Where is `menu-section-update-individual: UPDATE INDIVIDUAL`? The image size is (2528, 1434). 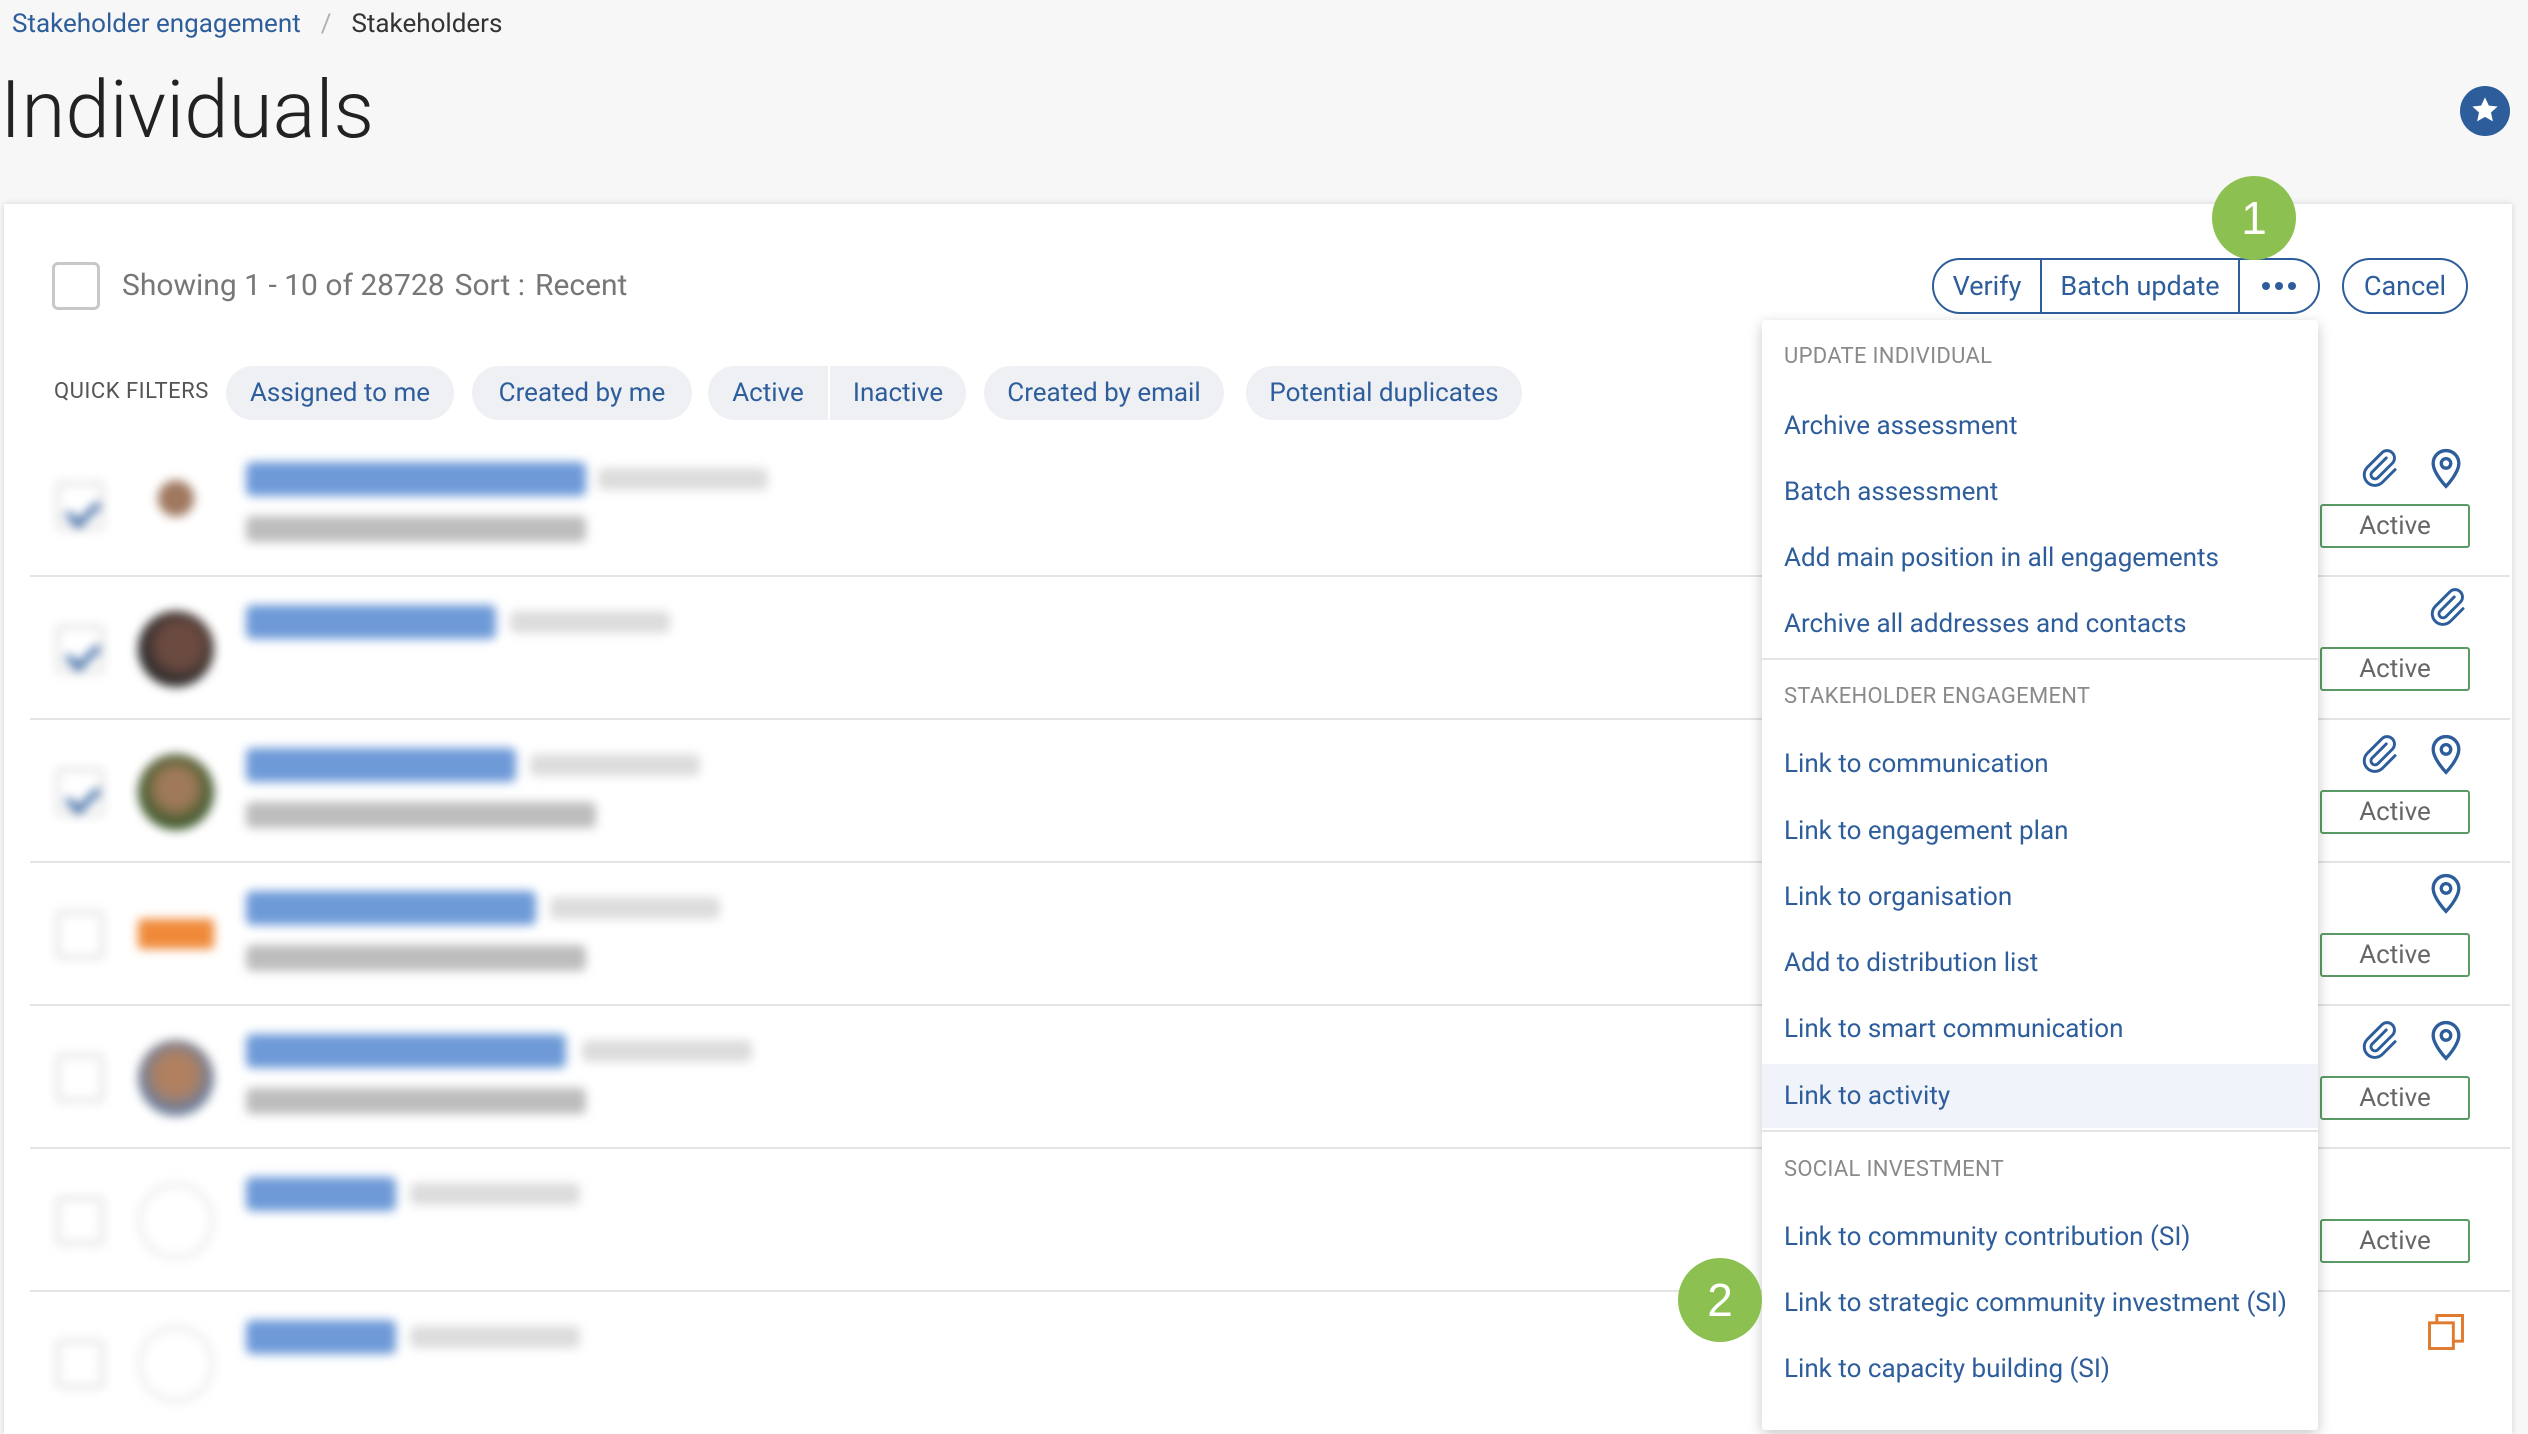
menu-section-update-individual: UPDATE INDIVIDUAL is located at coordinates (1888, 356).